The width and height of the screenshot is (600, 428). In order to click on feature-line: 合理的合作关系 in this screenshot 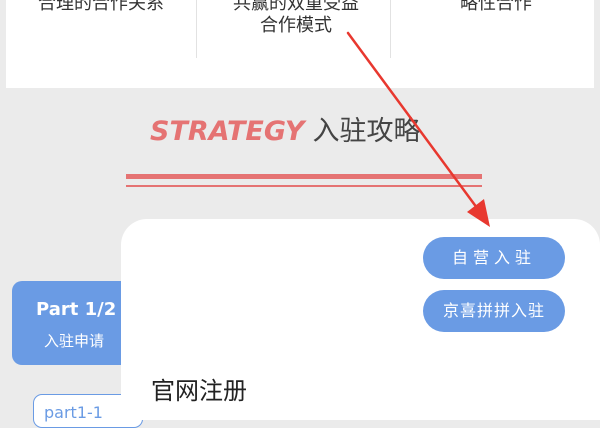, I will do `click(101, 7)`.